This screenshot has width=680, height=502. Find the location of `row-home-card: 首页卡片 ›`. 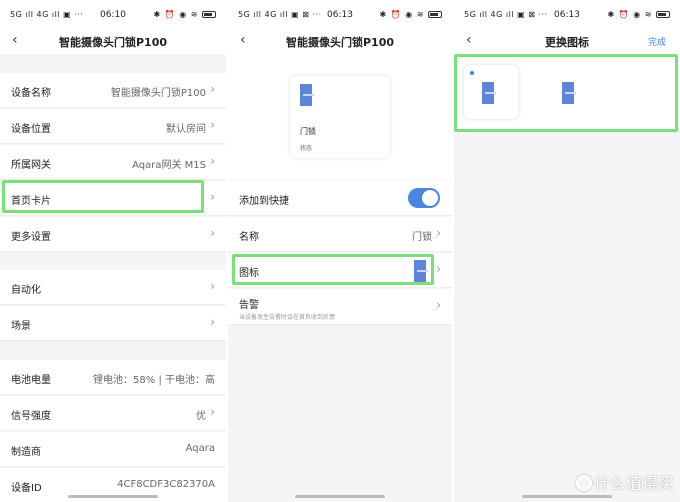

row-home-card: 首页卡片 › is located at coordinates (113, 198).